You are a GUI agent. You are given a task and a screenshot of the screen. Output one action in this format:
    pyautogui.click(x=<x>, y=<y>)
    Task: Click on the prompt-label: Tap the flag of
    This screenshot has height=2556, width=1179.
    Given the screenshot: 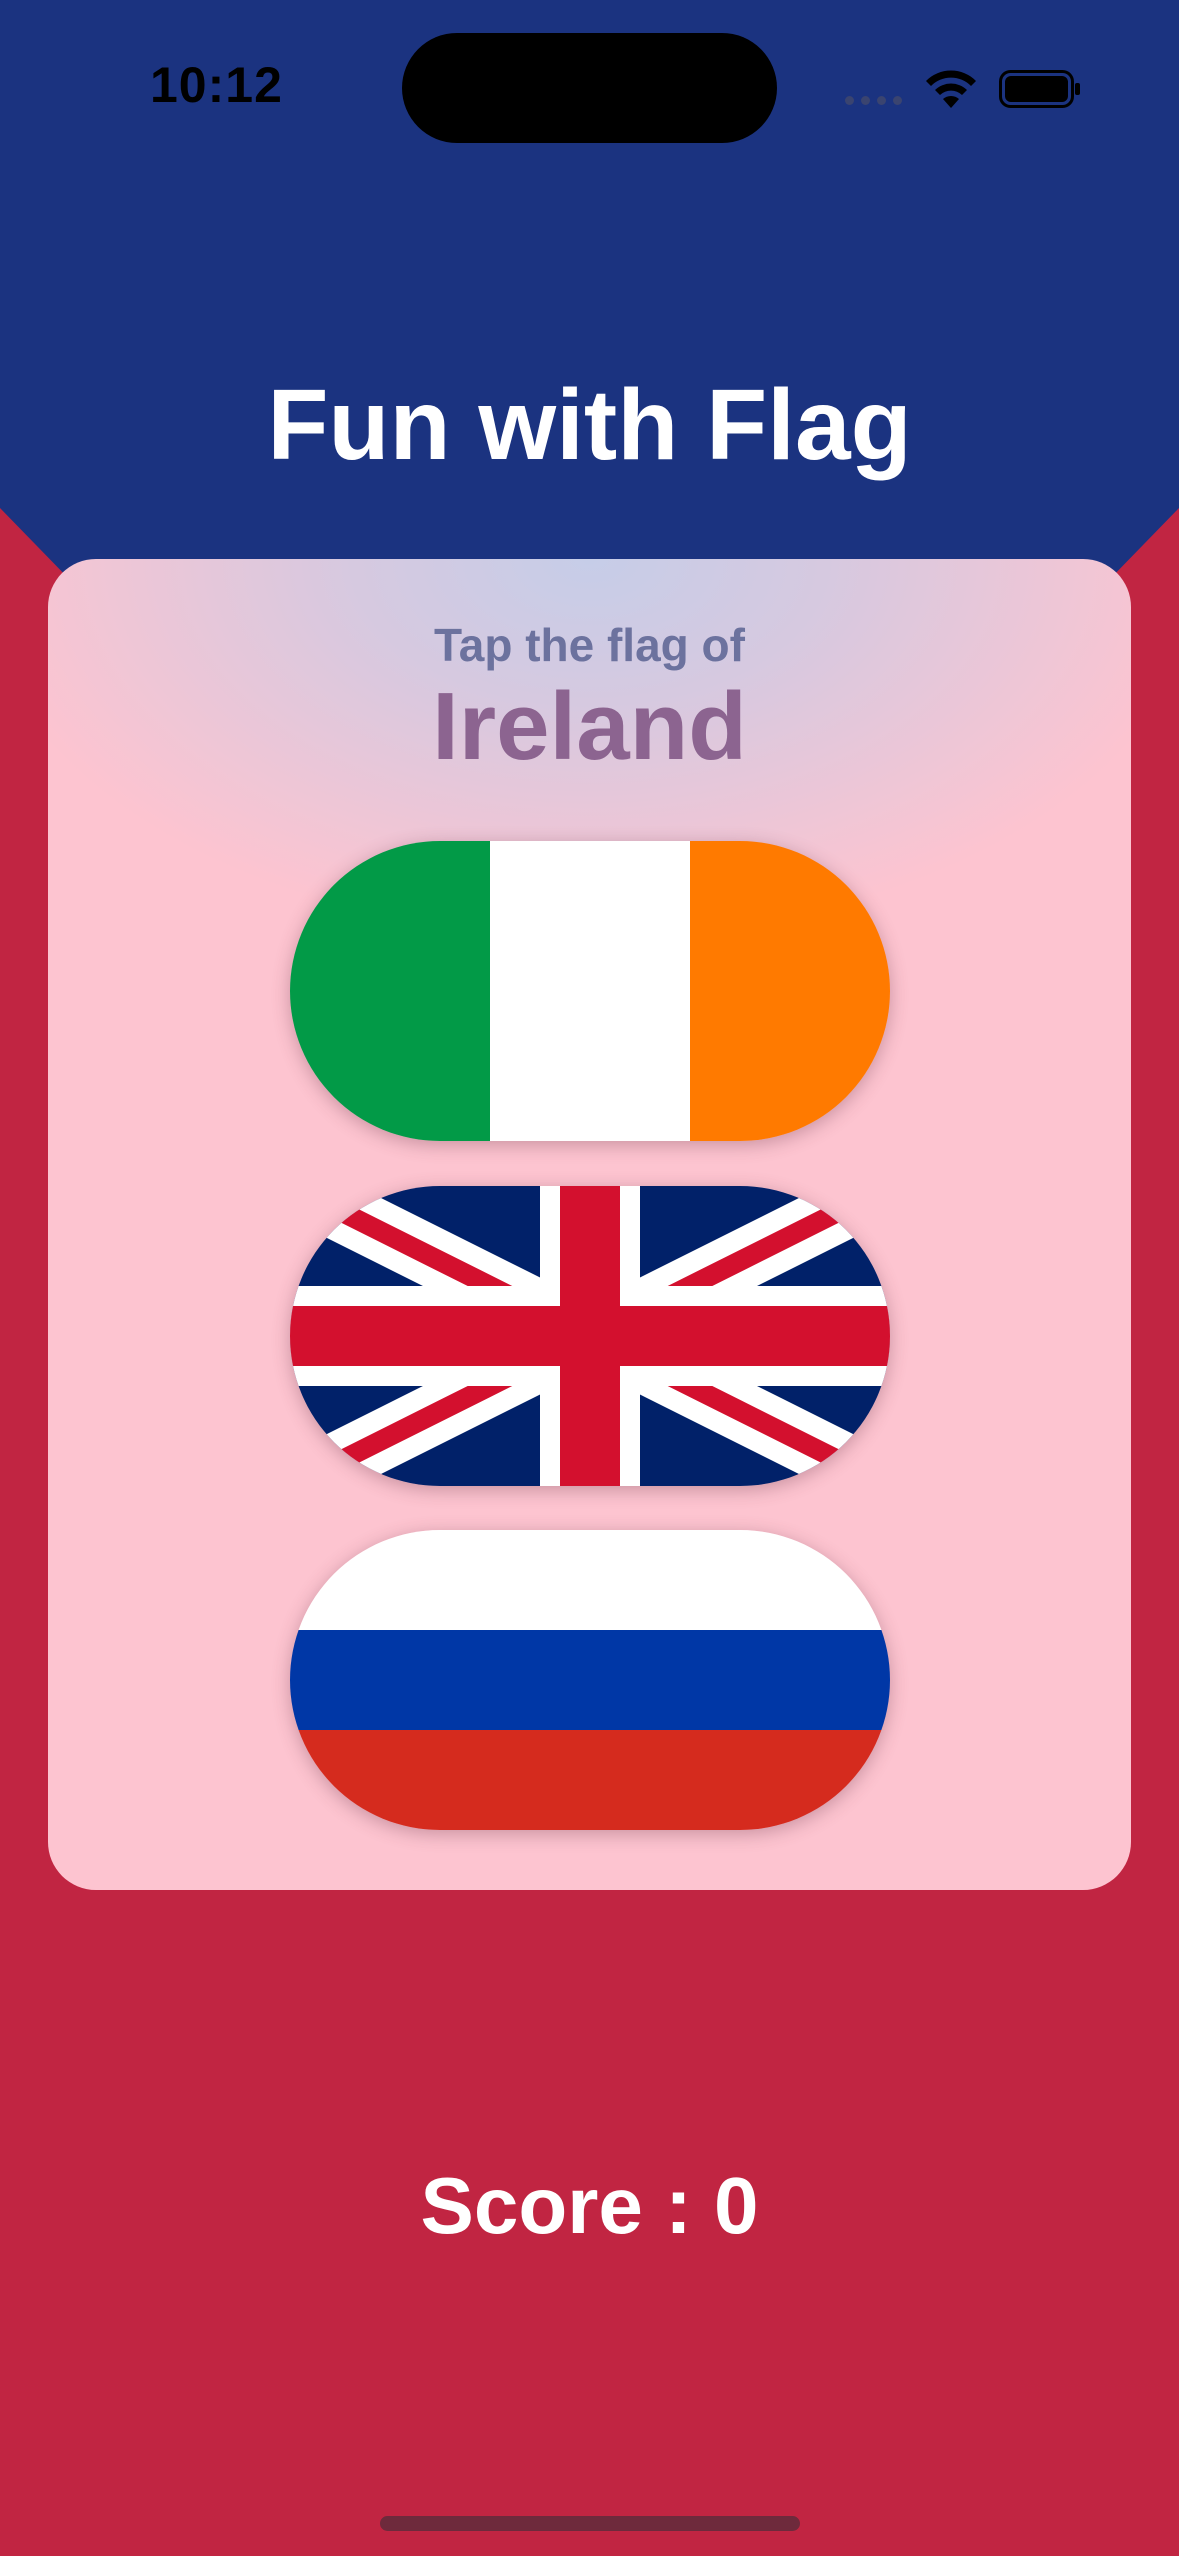 What is the action you would take?
    pyautogui.click(x=589, y=645)
    